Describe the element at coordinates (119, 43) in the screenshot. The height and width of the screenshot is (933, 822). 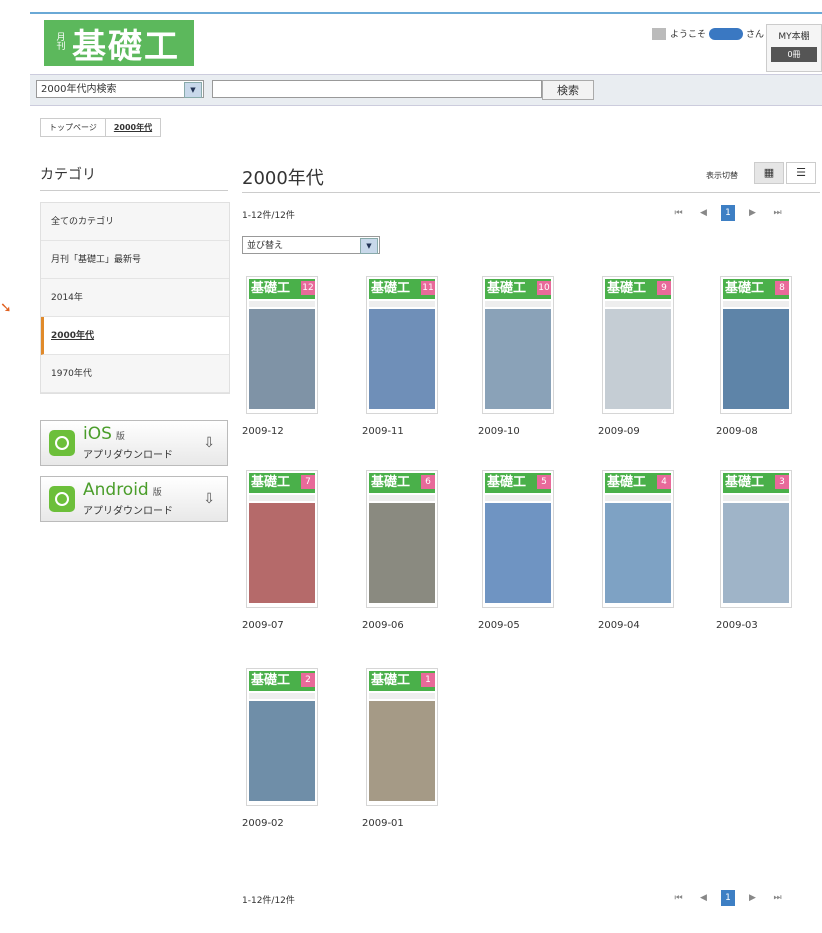
I see `site-logo: 月刊 基礎工` at that location.